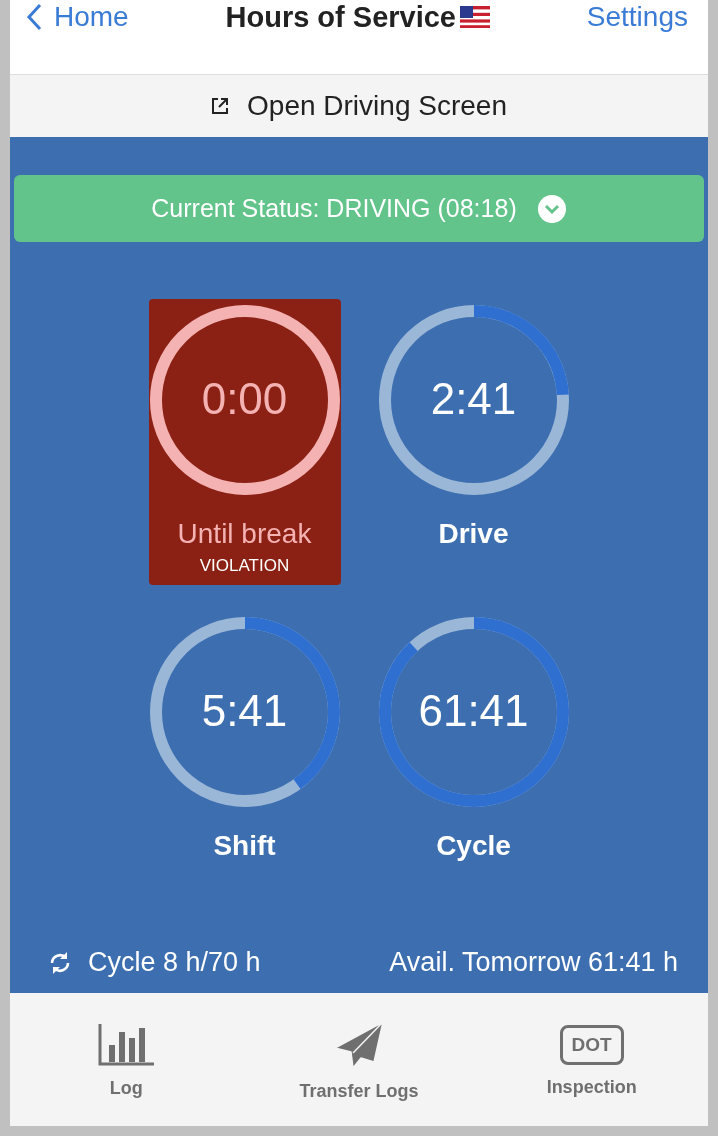  I want to click on violation-label: VIOLATION, so click(244, 566).